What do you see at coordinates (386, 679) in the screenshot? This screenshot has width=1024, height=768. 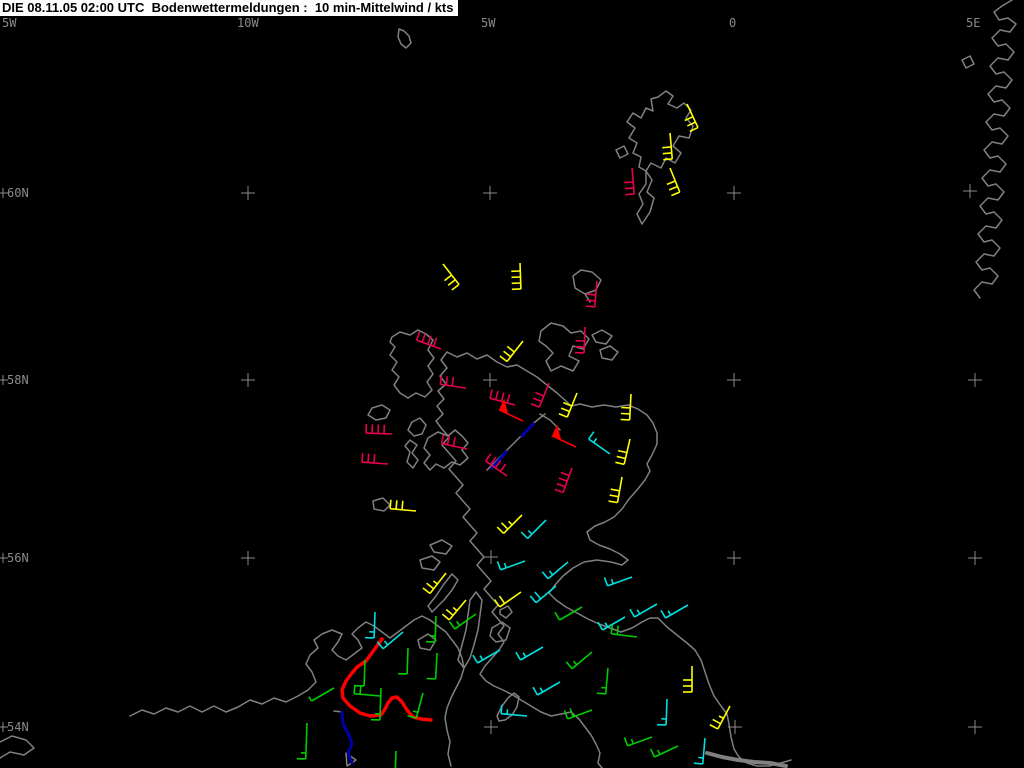 I see `red-front-line` at bounding box center [386, 679].